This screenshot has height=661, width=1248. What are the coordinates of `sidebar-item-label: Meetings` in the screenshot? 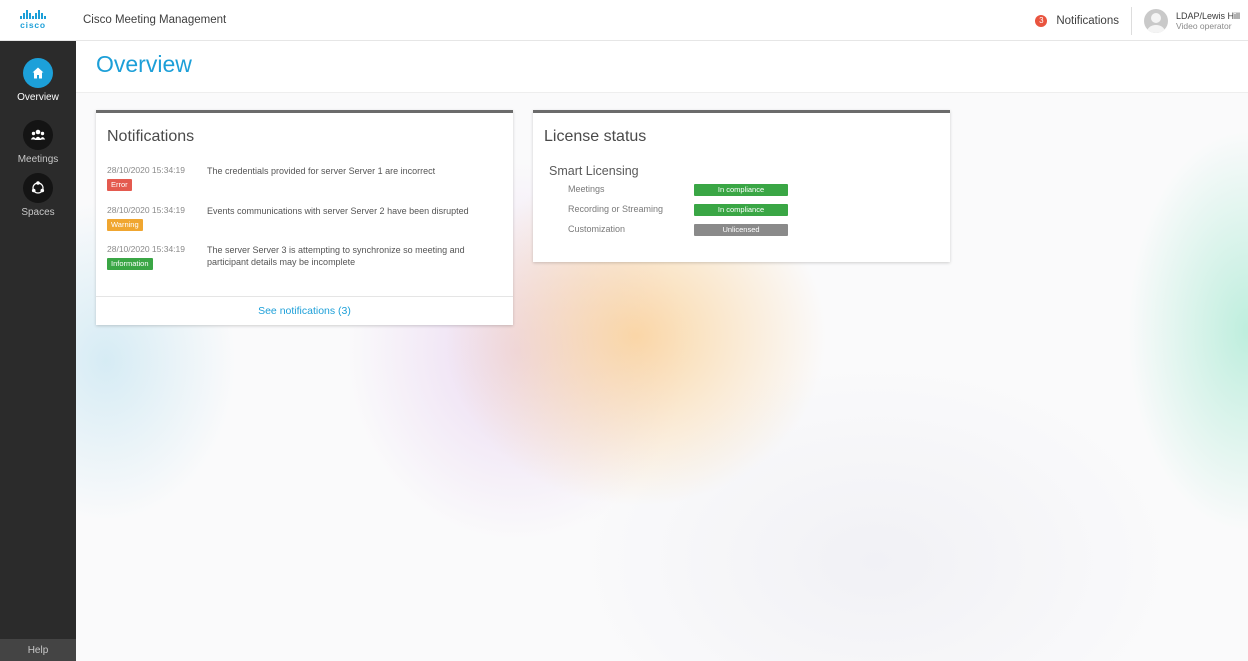 It's located at (38, 159).